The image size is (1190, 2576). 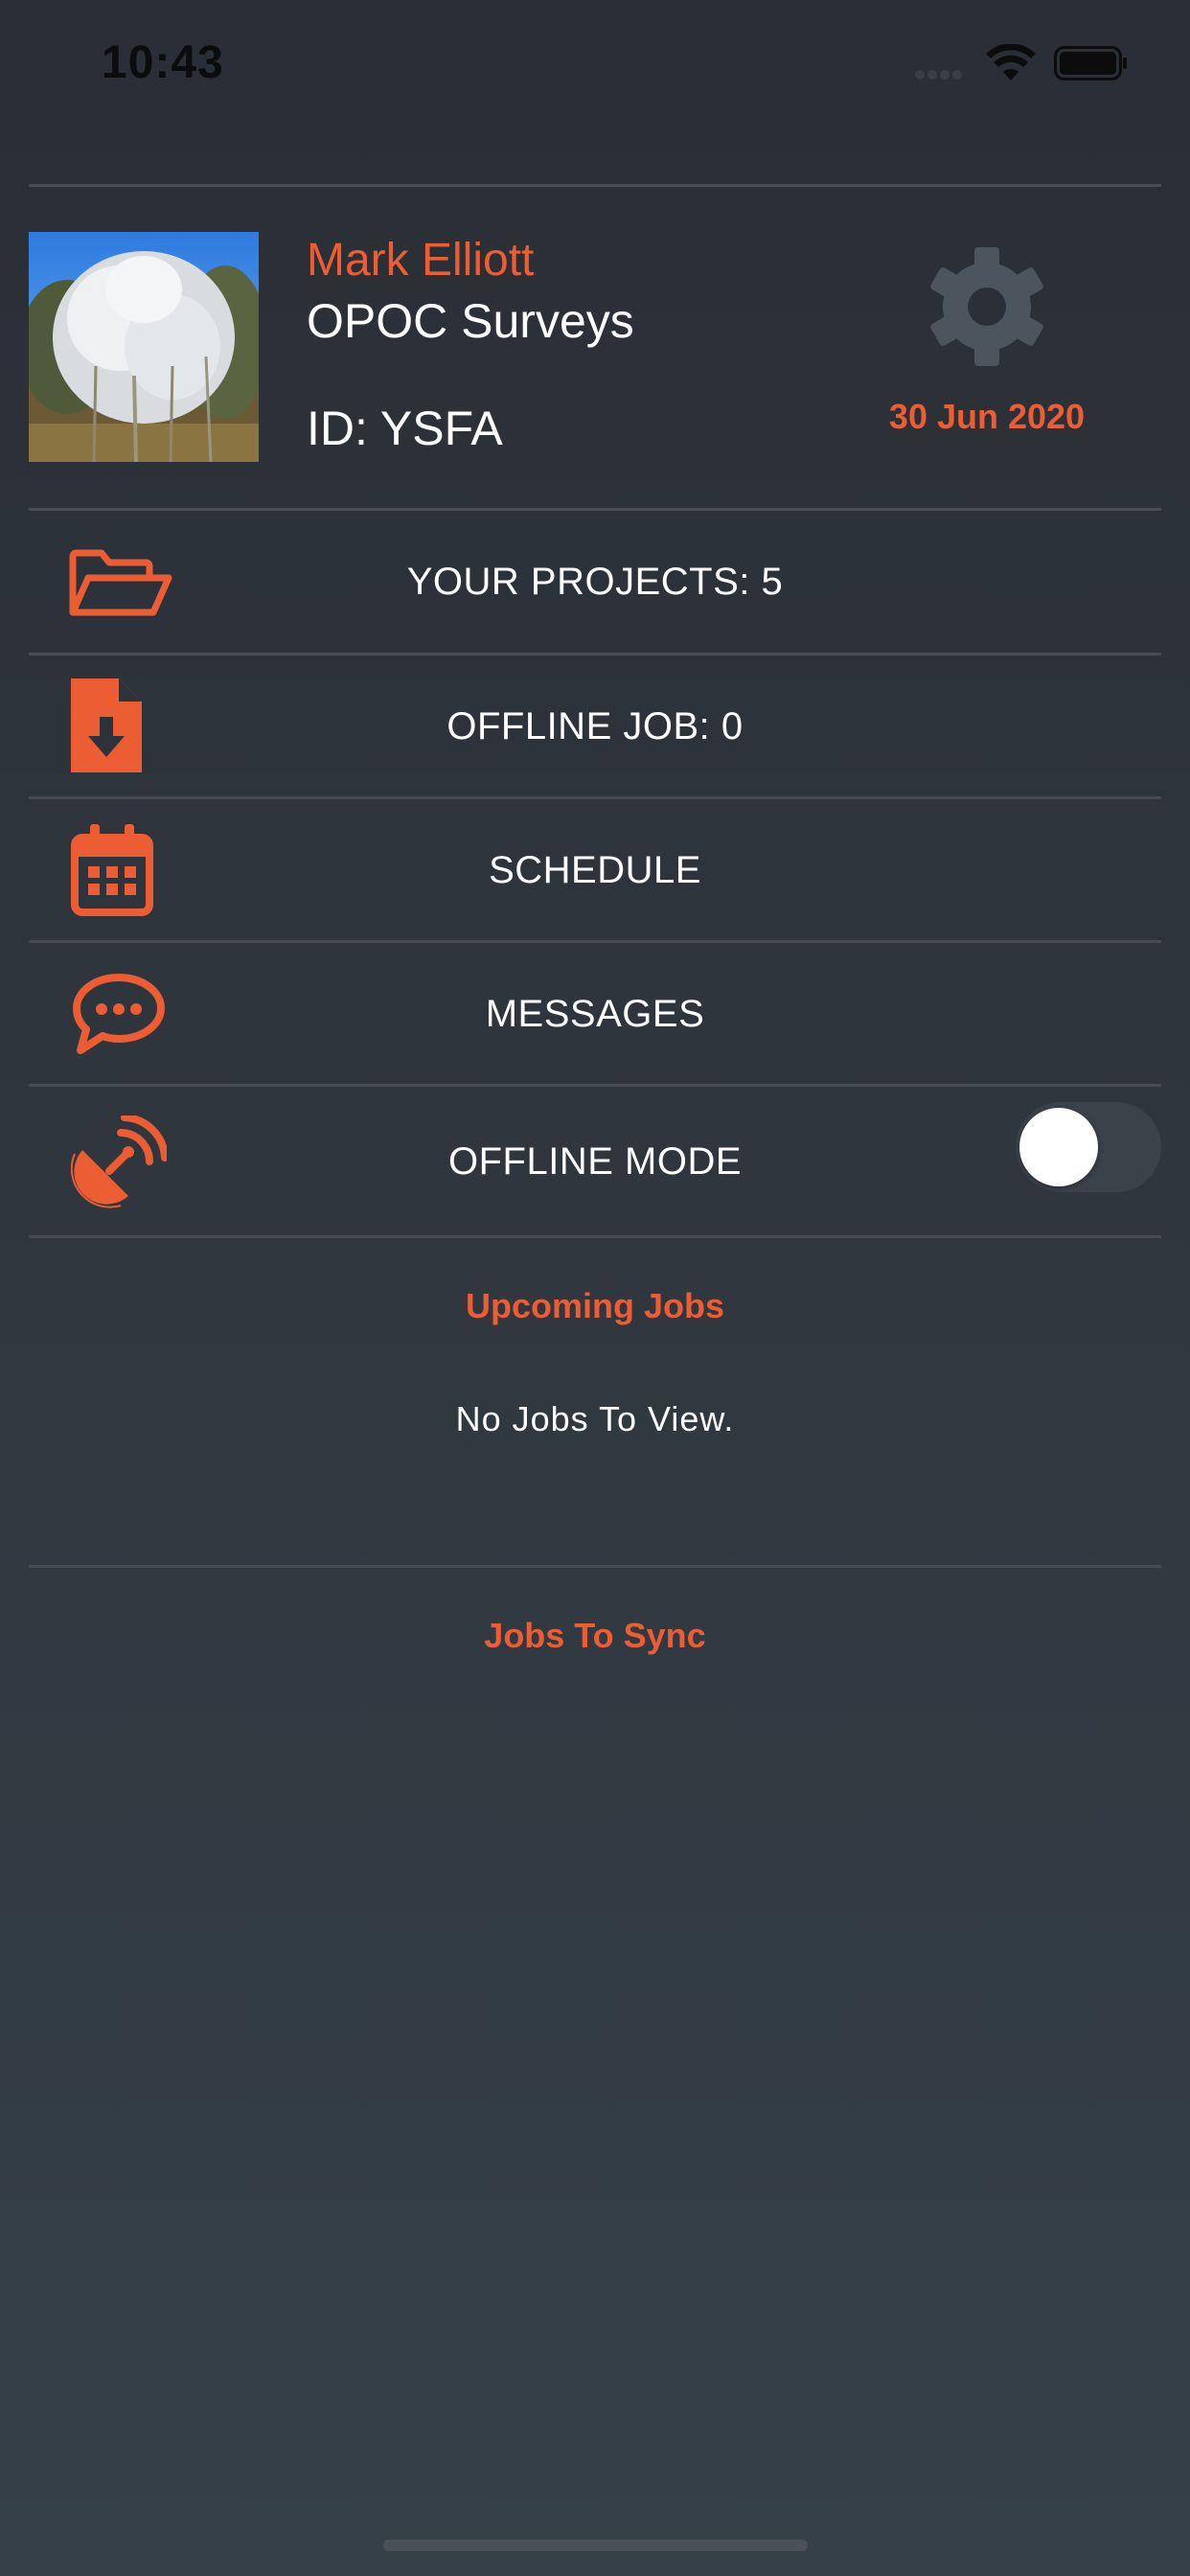 I want to click on menu-item-offline-mode-label: OFFLINE MODE, so click(x=595, y=1161).